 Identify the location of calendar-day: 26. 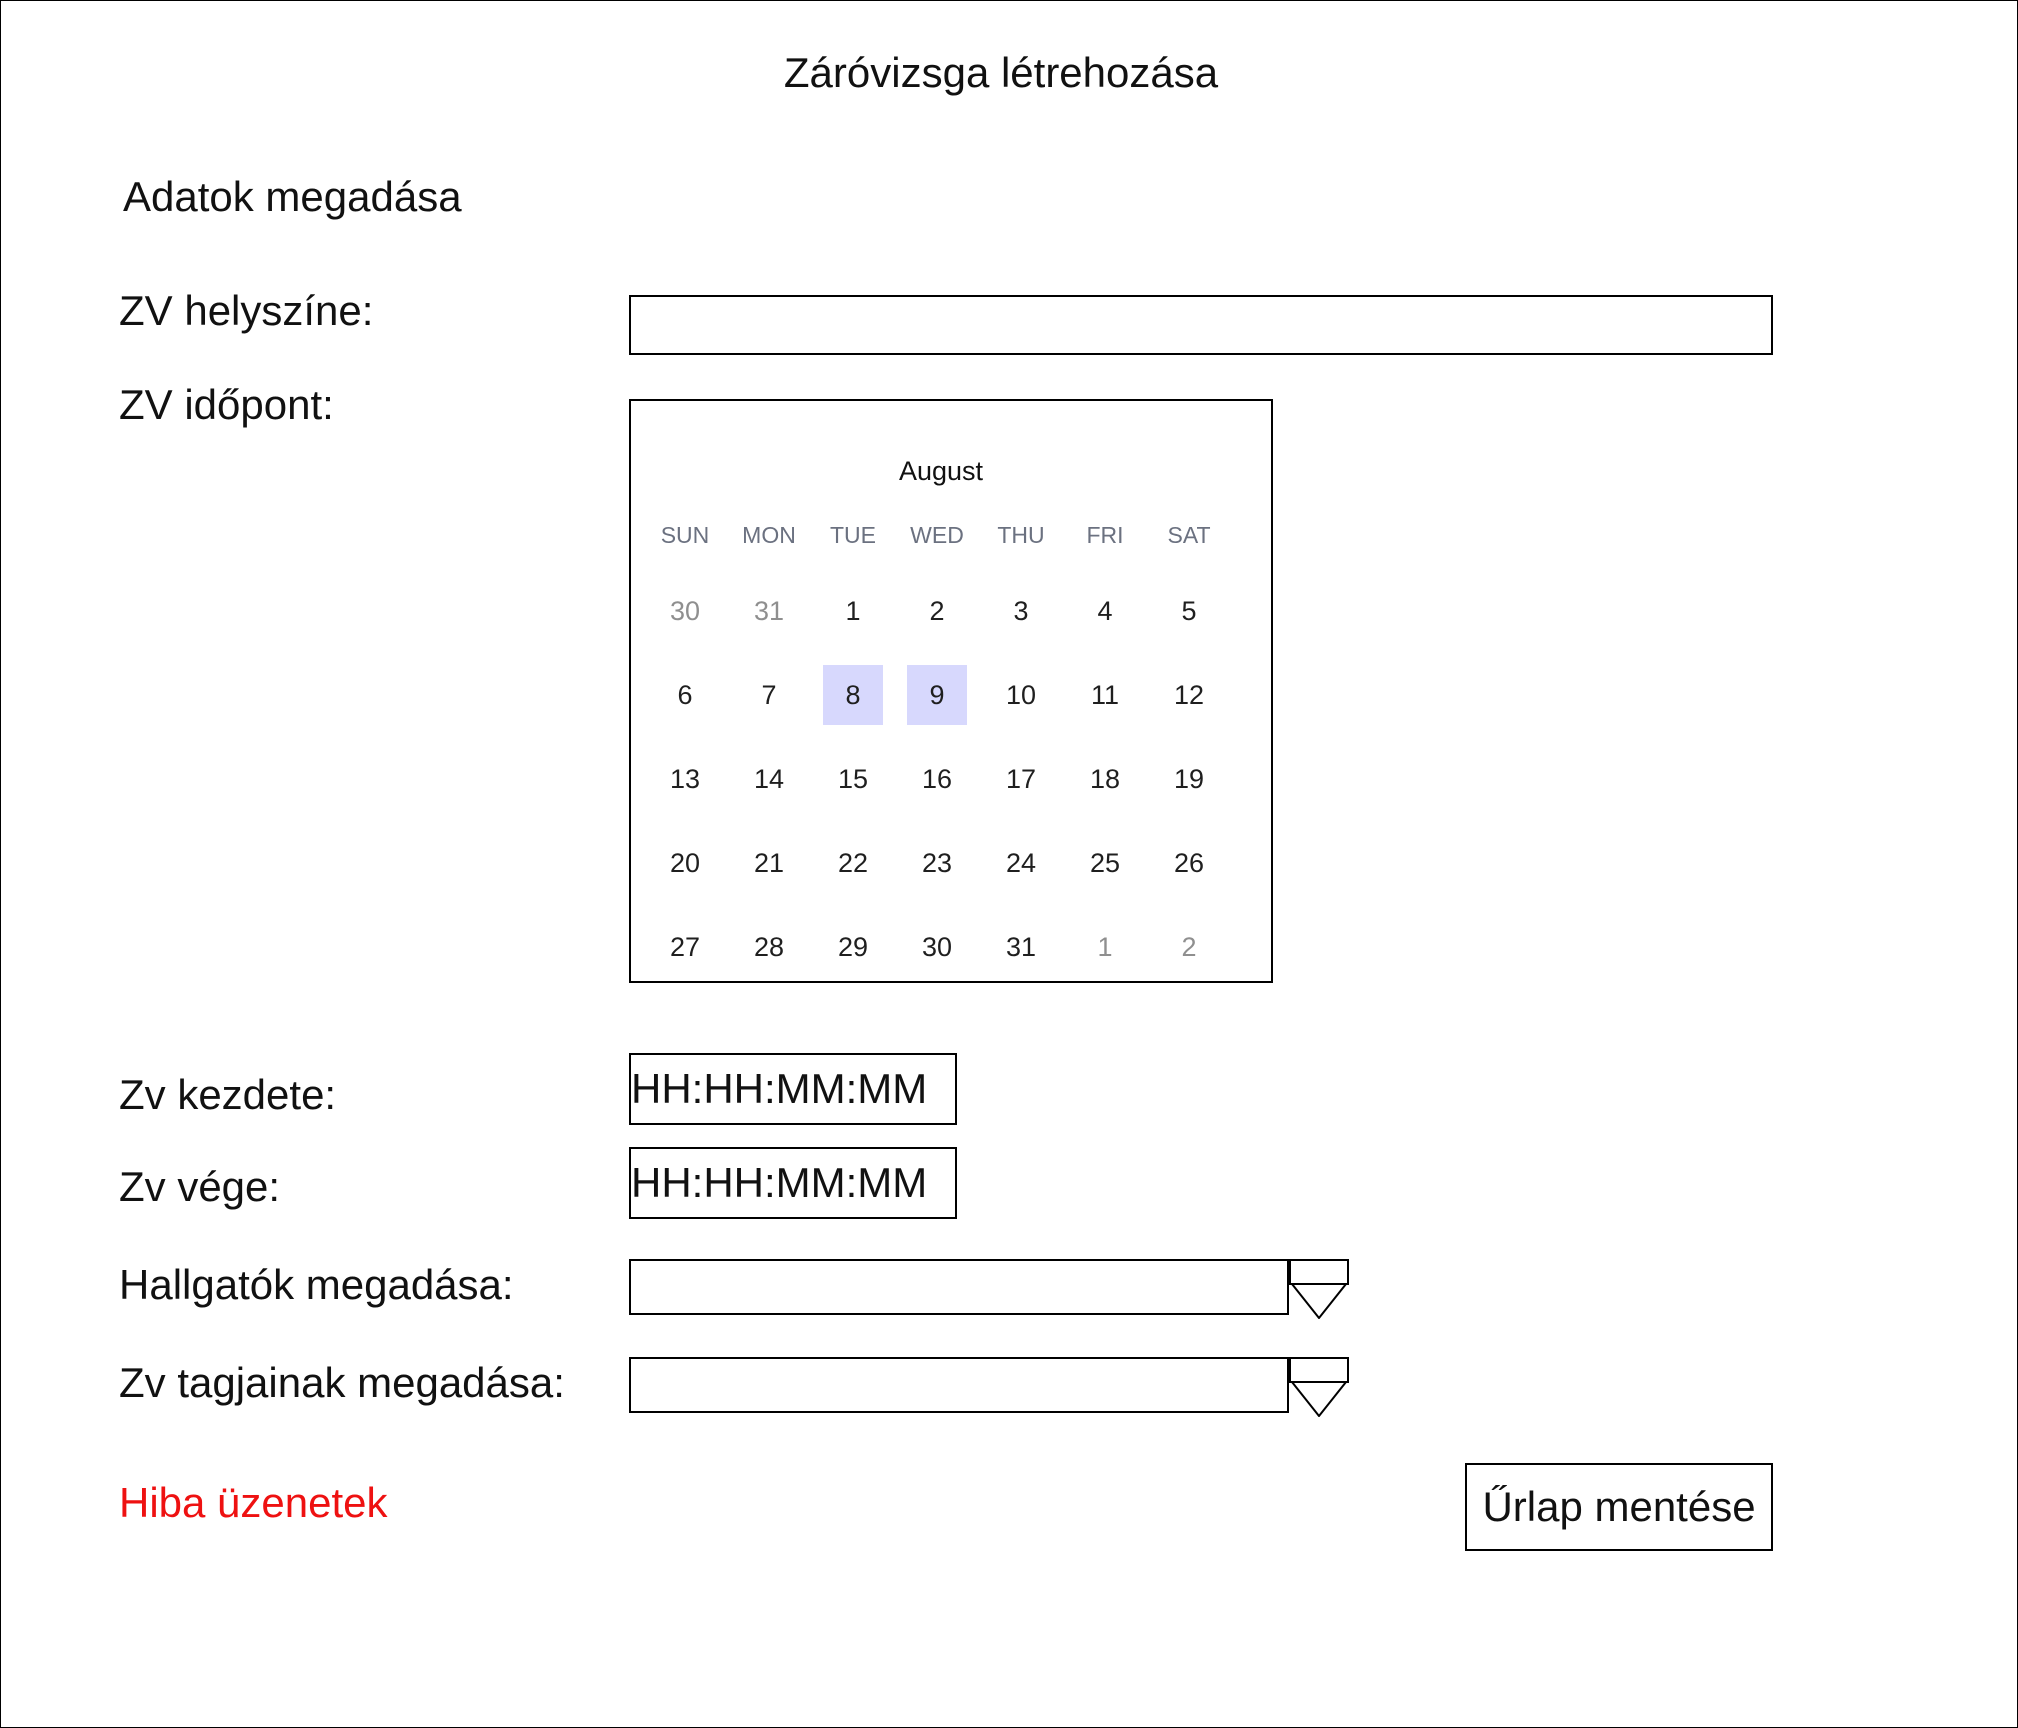
(1189, 863).